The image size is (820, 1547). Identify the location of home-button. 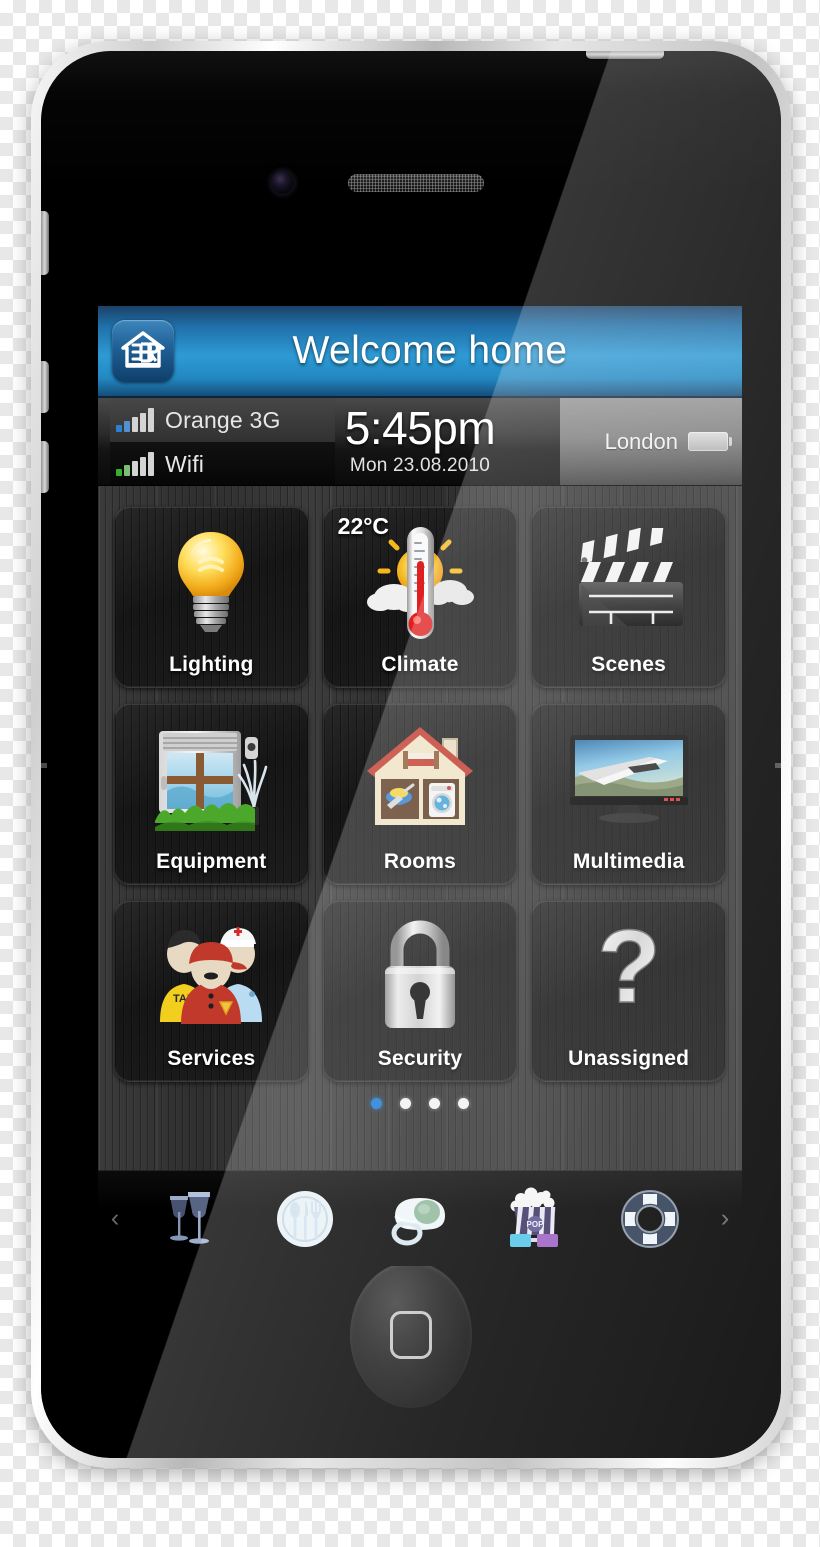
(411, 1335).